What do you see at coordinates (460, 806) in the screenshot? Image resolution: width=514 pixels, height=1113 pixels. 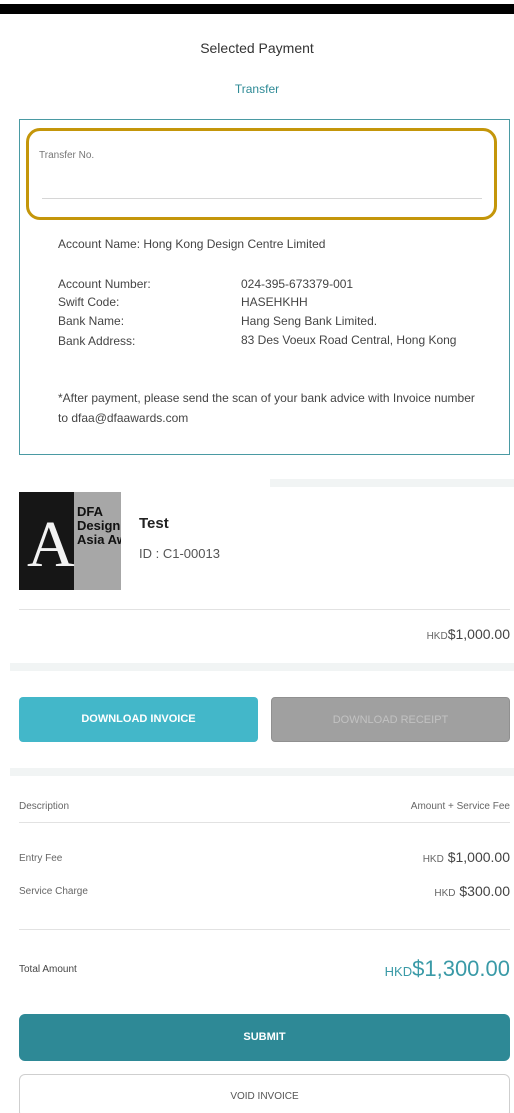 I see `summary-col-amount: Amount + Service Fee` at bounding box center [460, 806].